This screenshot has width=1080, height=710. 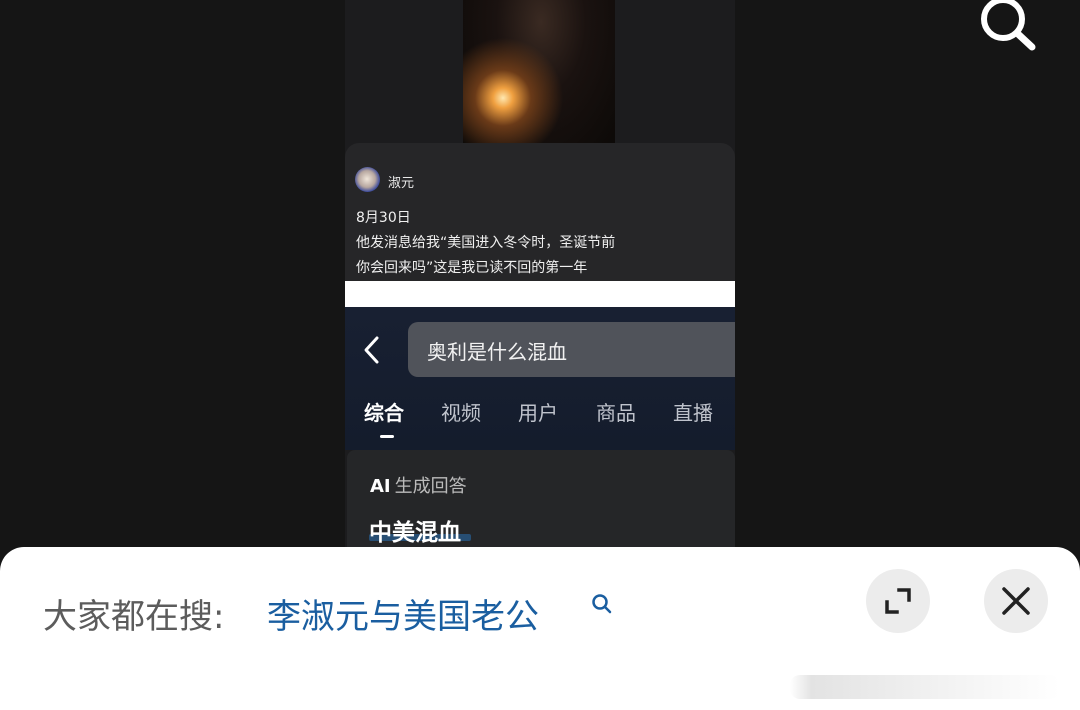 What do you see at coordinates (383, 218) in the screenshot?
I see `note-date: 8月30日` at bounding box center [383, 218].